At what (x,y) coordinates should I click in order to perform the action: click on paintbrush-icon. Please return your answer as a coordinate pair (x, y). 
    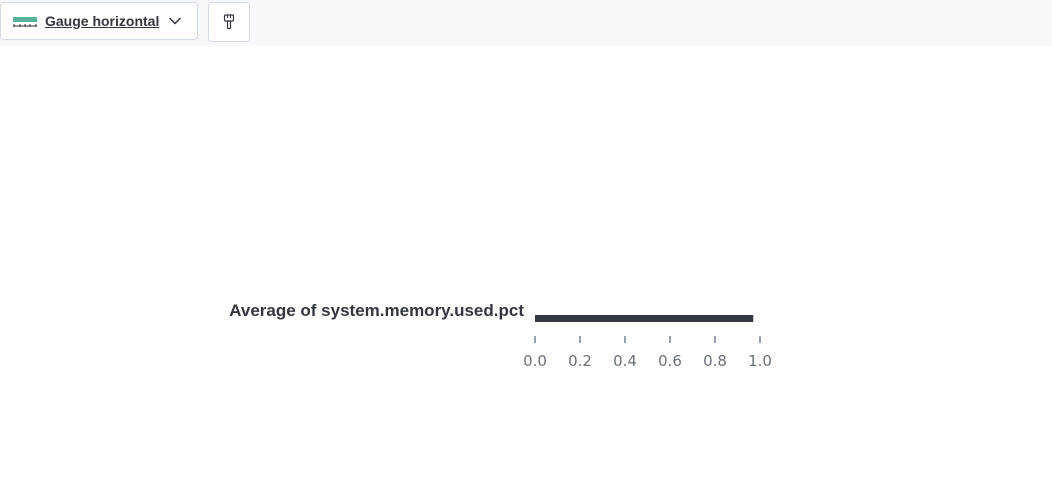
    Looking at the image, I should click on (229, 22).